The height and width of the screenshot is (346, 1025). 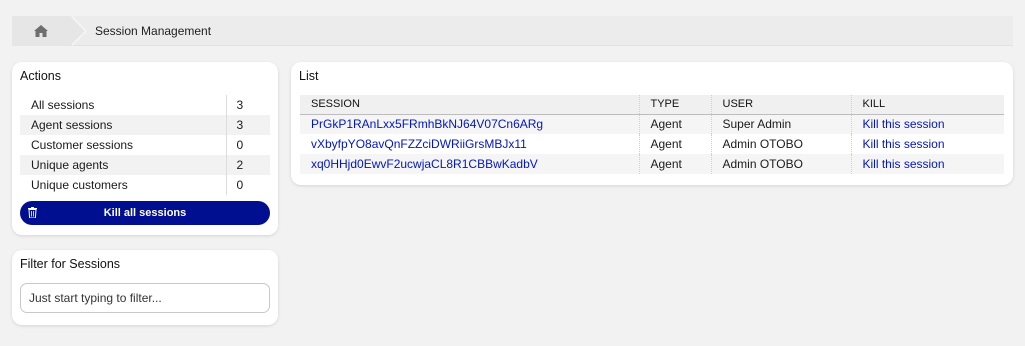 What do you see at coordinates (63, 105) in the screenshot?
I see `stat-label: All sessions` at bounding box center [63, 105].